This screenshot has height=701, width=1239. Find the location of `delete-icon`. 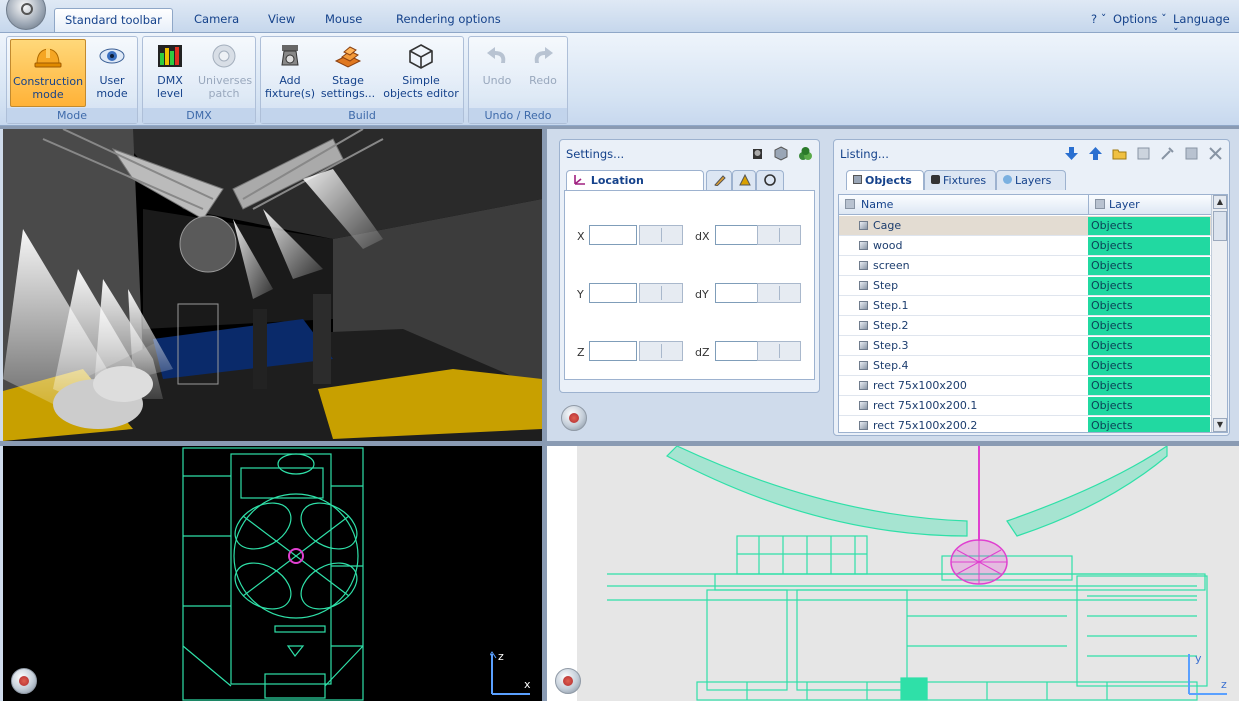

delete-icon is located at coordinates (1215, 153).